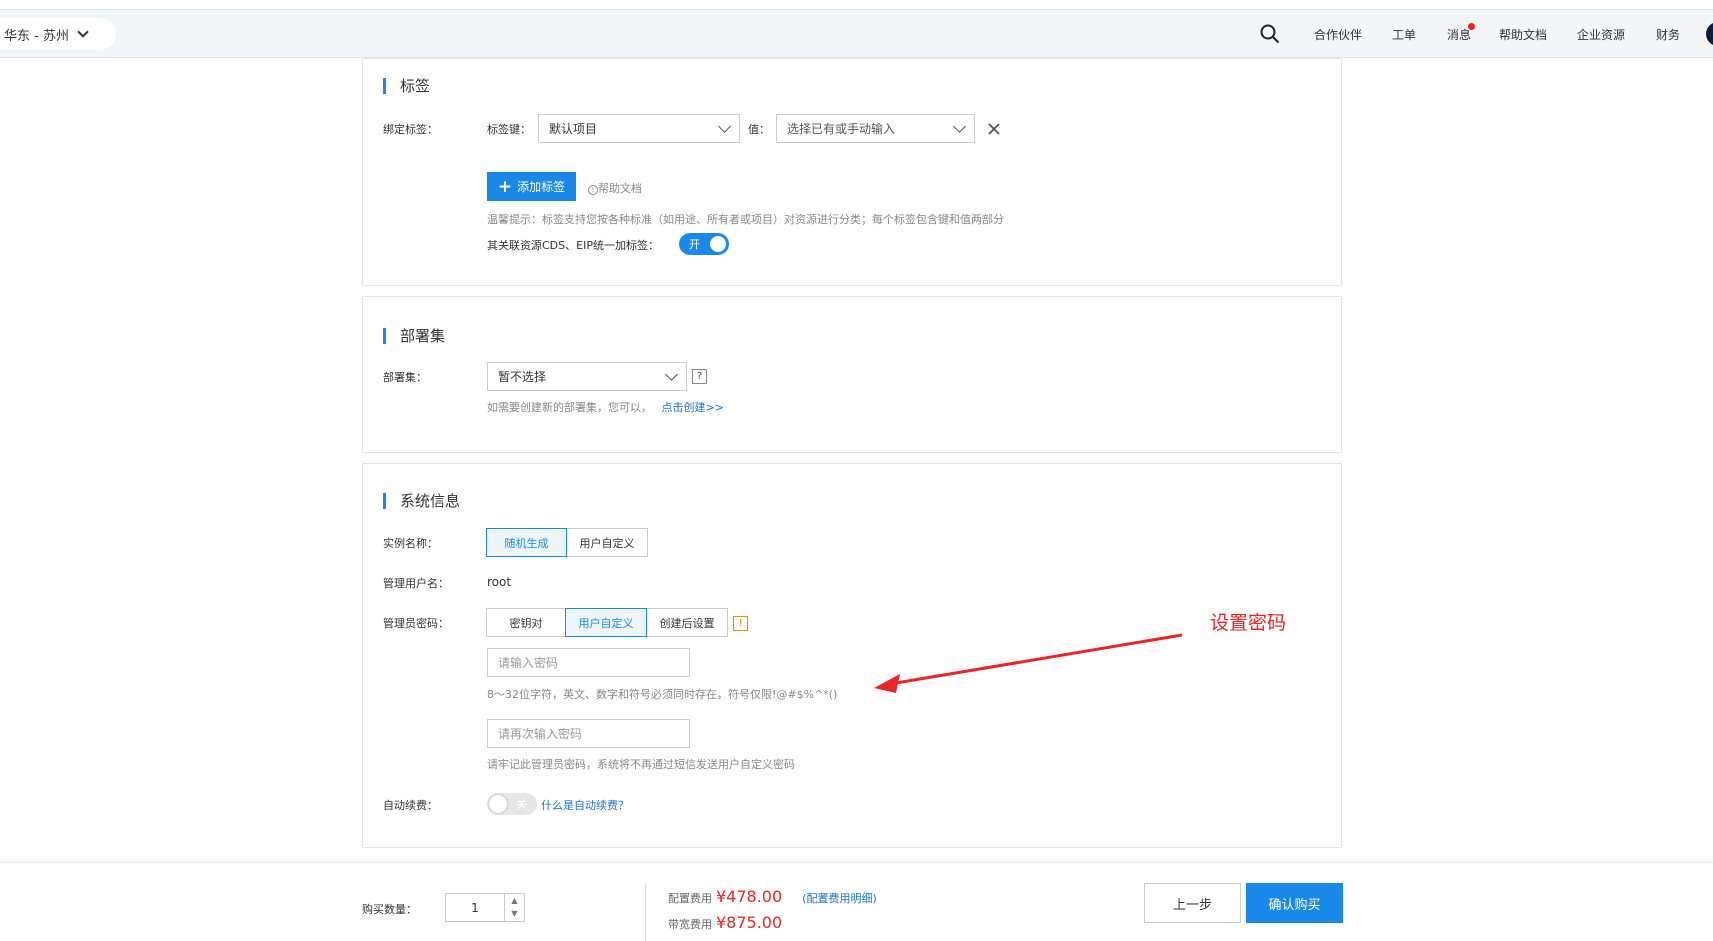  Describe the element at coordinates (645, 913) in the screenshot. I see `footer-divider` at that location.